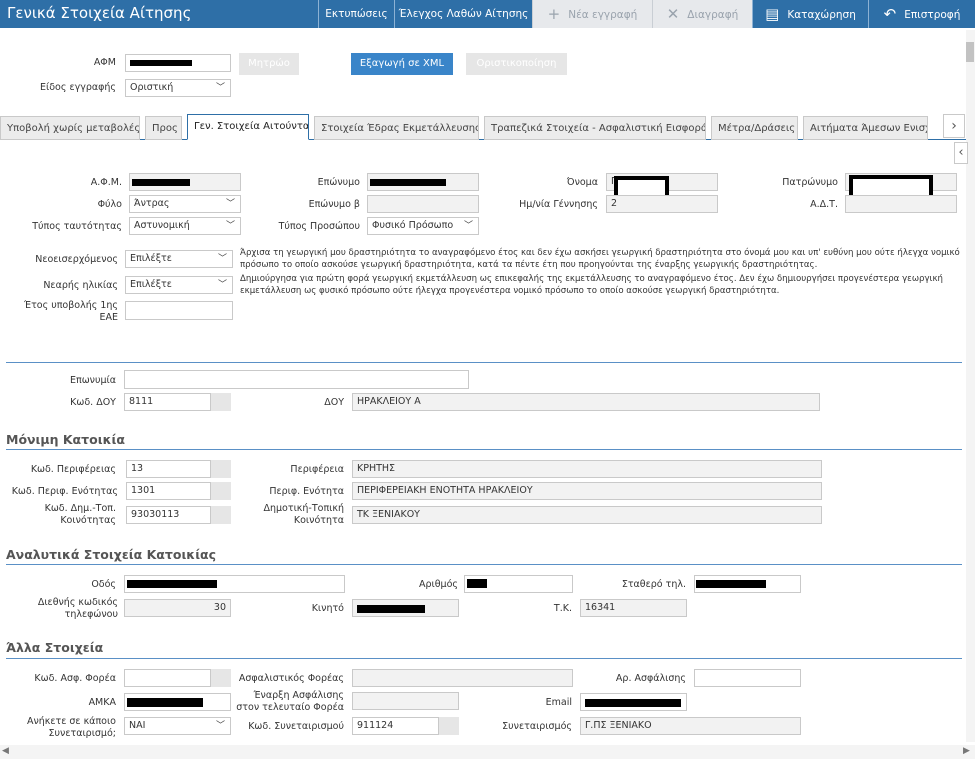 The width and height of the screenshot is (975, 761). I want to click on community-code-input: 93030113, so click(168, 515).